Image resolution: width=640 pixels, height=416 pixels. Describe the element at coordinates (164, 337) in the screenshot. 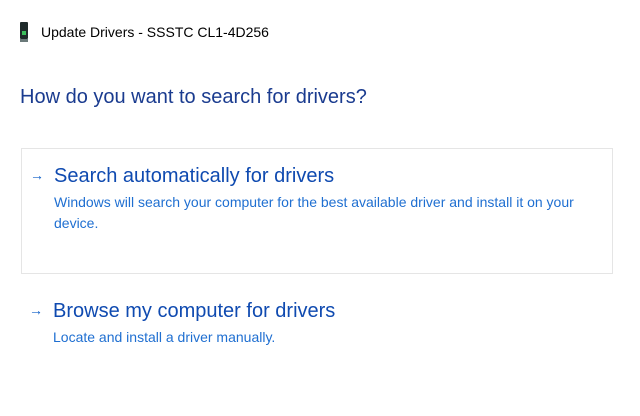

I see `option-description: Locate and install a driver manually.` at that location.